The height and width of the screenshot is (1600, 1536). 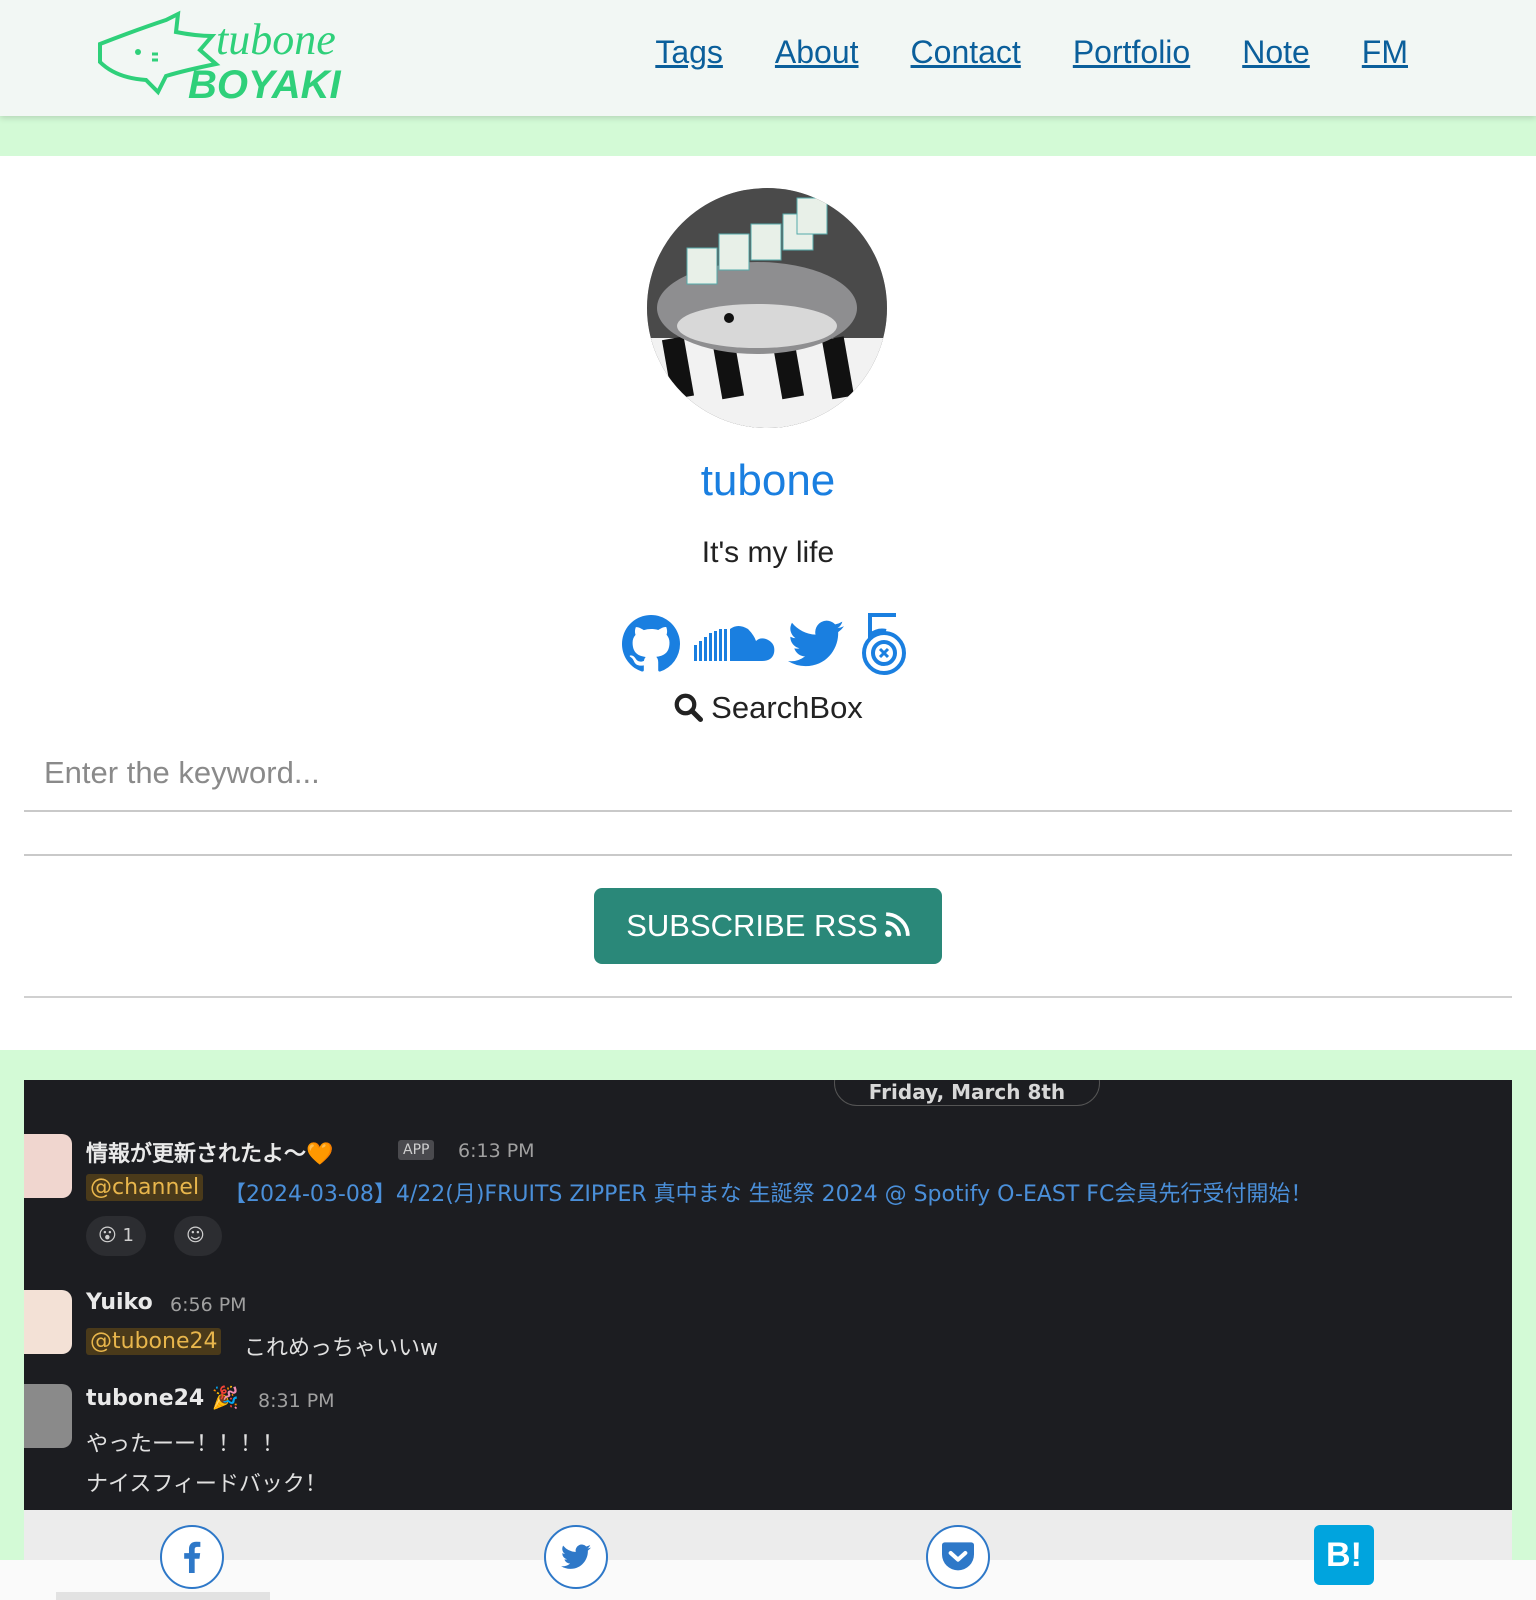 What do you see at coordinates (1131, 52) in the screenshot?
I see `nav-portfolio: Portfolio` at bounding box center [1131, 52].